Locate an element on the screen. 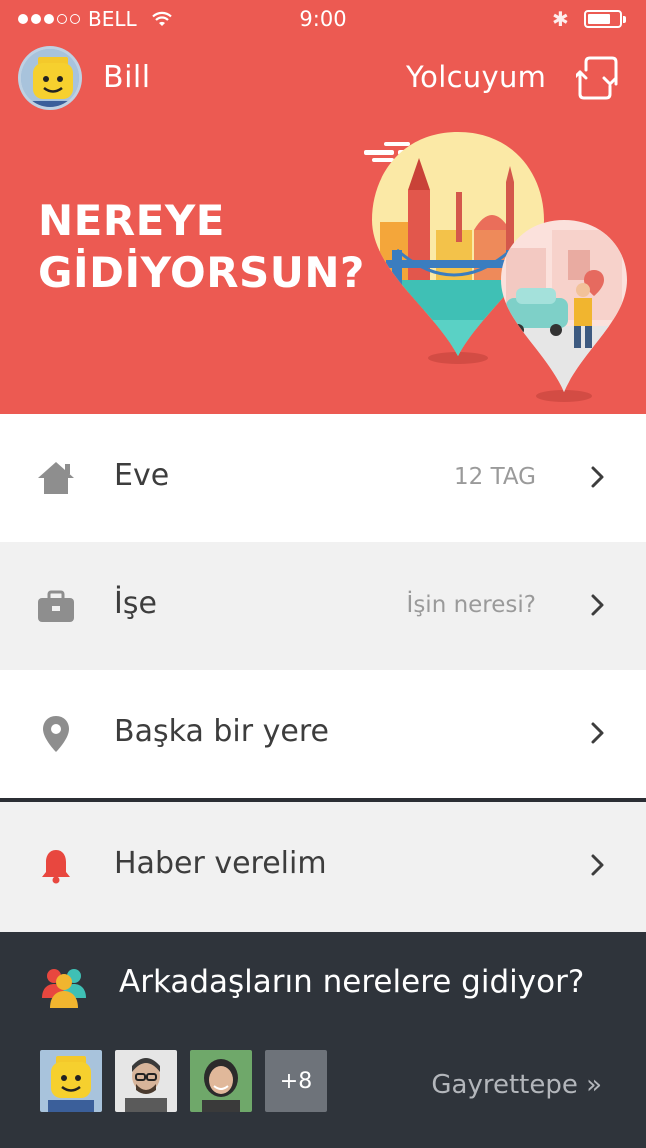  friends-group-icon is located at coordinates (64, 988).